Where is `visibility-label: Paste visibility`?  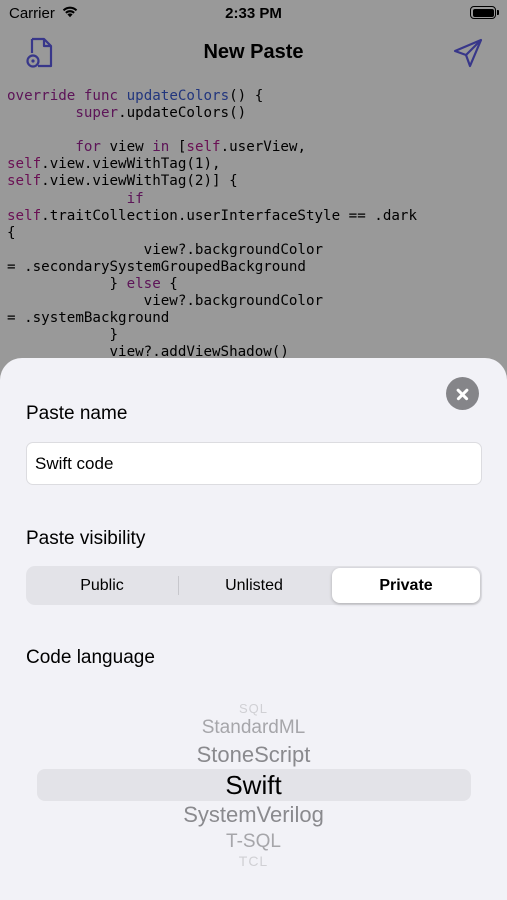 visibility-label: Paste visibility is located at coordinates (86, 538).